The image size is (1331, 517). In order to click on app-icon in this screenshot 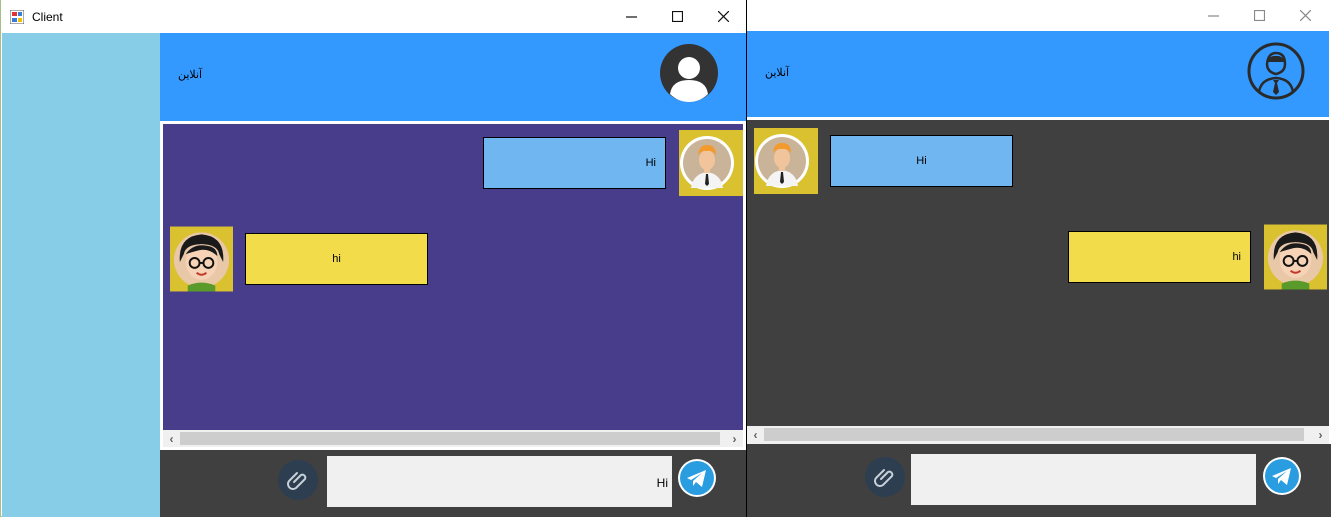, I will do `click(17, 17)`.